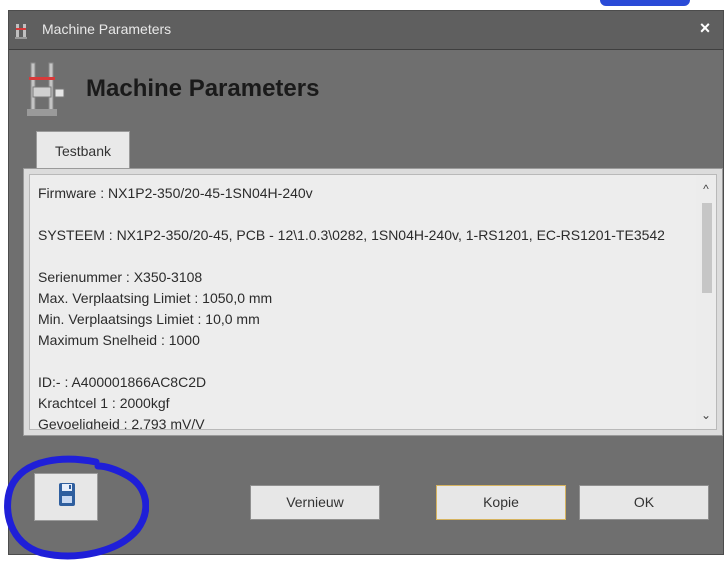  I want to click on floppy-disk-icon, so click(67, 494).